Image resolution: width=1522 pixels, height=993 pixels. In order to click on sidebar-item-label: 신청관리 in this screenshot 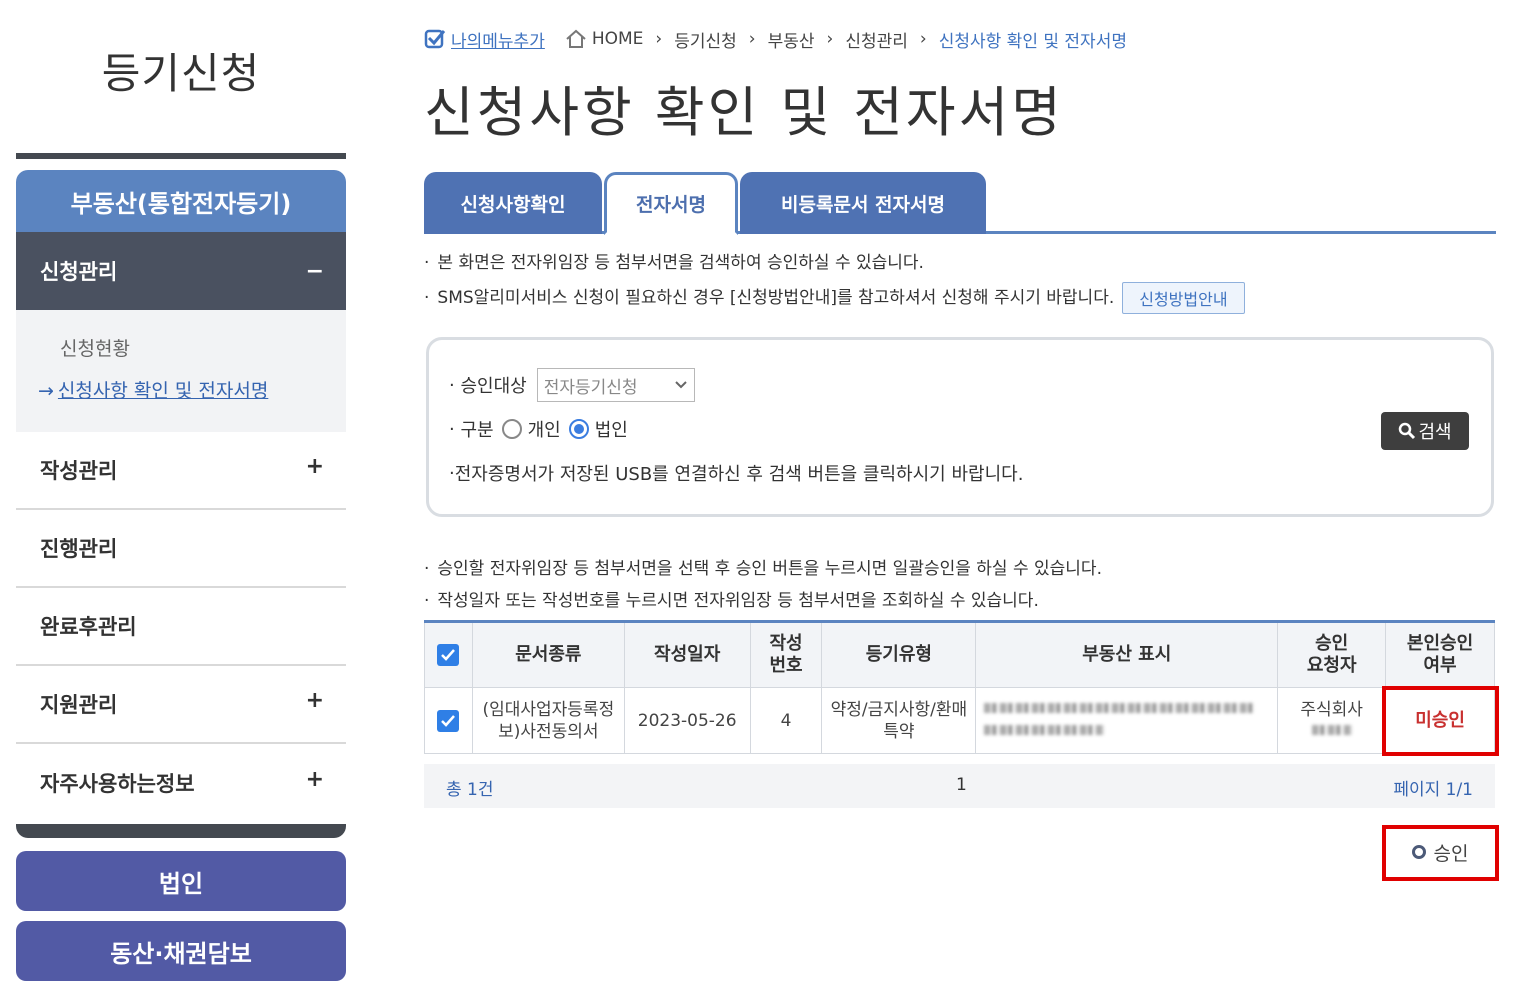, I will do `click(79, 272)`.